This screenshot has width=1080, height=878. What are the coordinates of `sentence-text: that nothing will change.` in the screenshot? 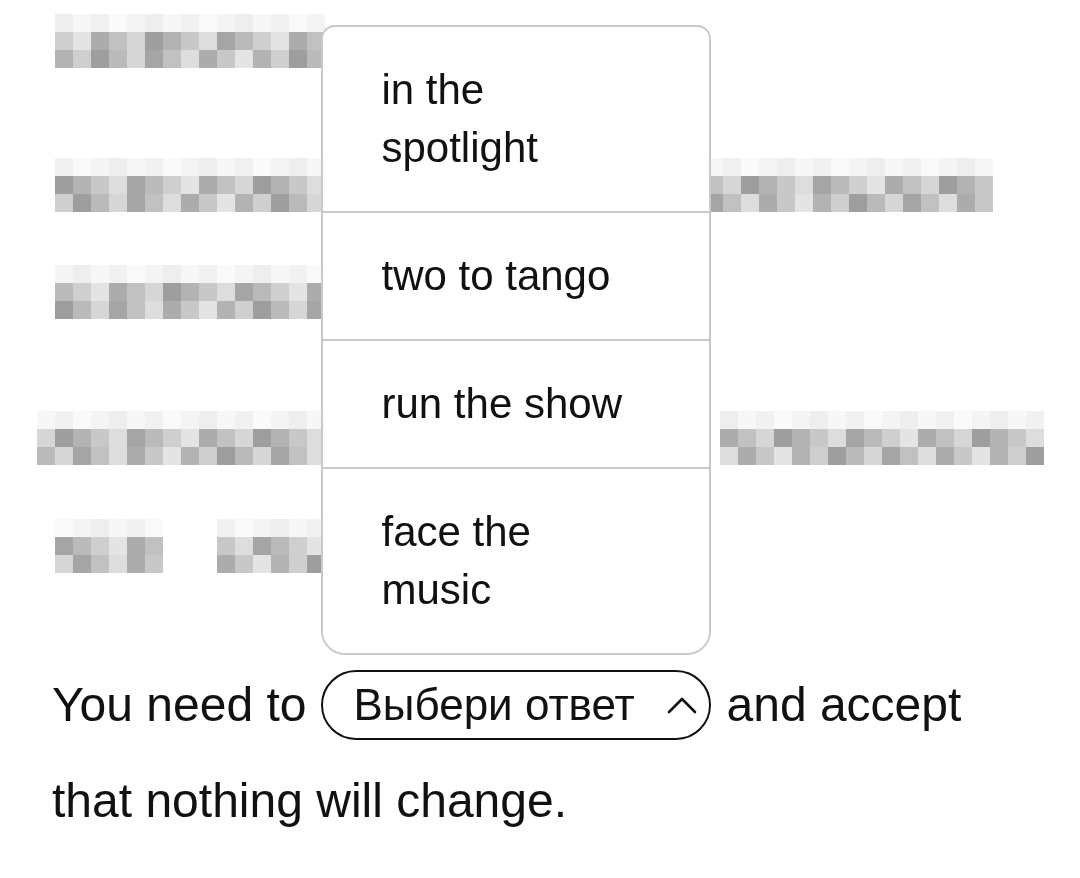 It's located at (309, 801).